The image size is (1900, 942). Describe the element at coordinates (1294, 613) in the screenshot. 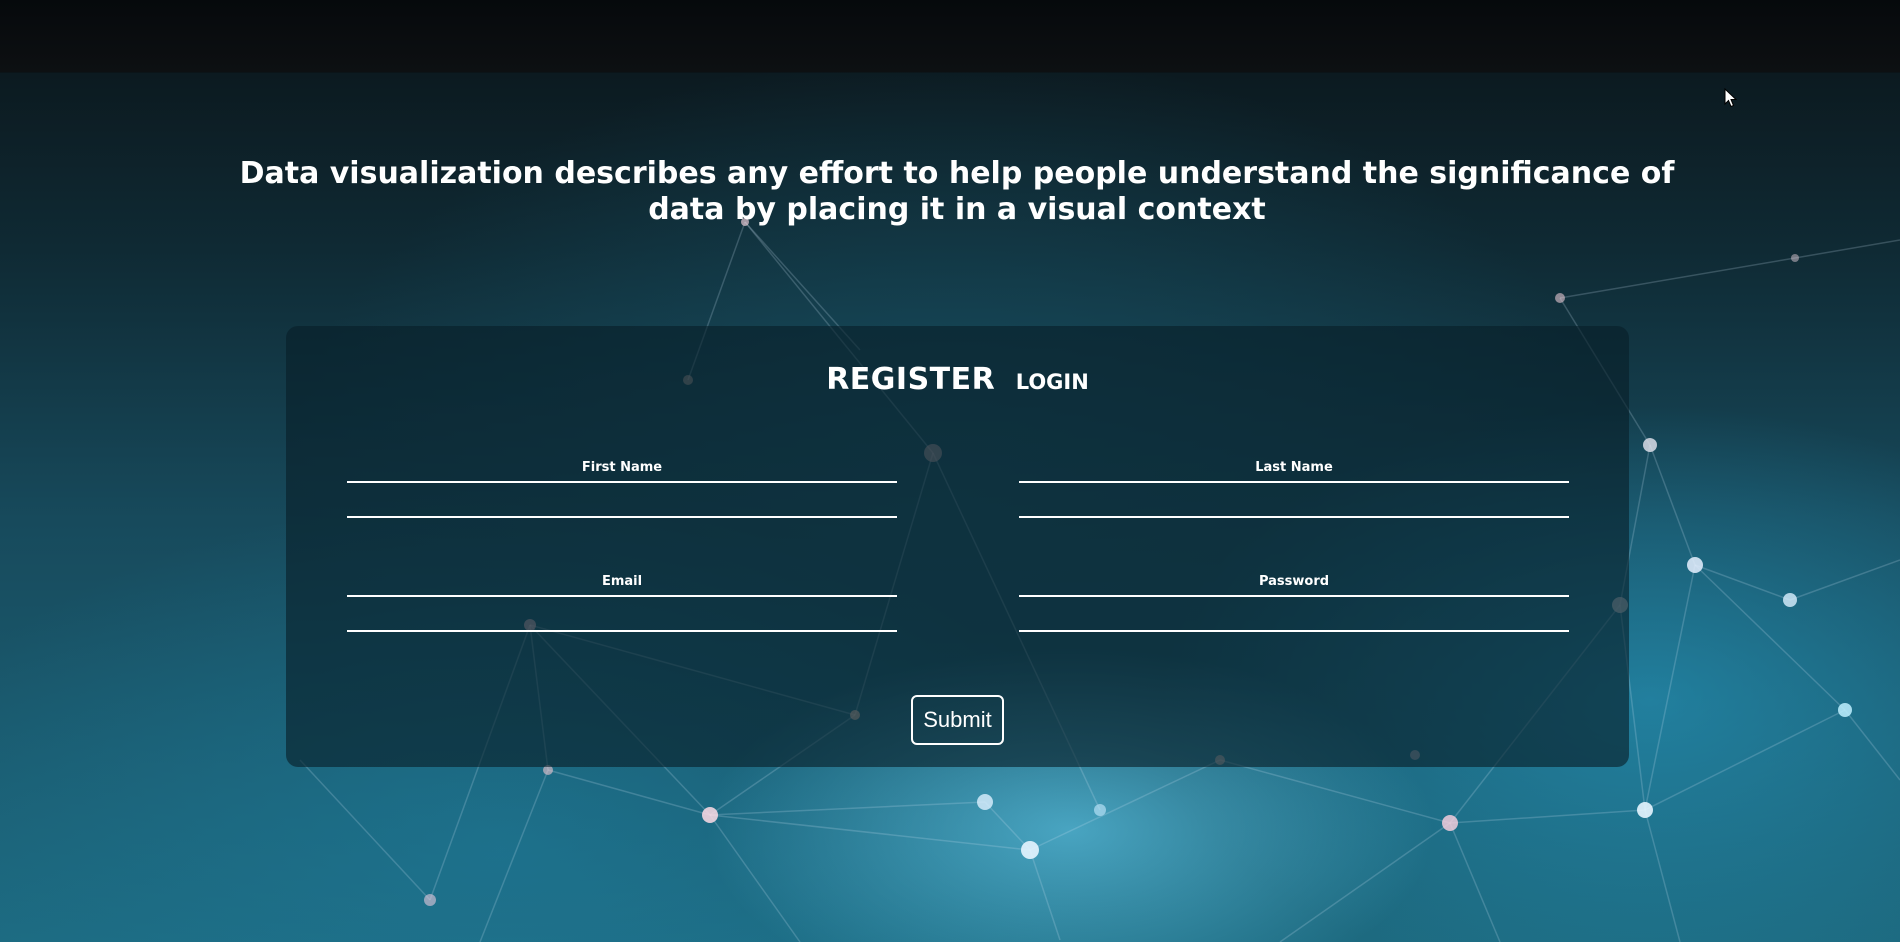

I see `password-input` at that location.